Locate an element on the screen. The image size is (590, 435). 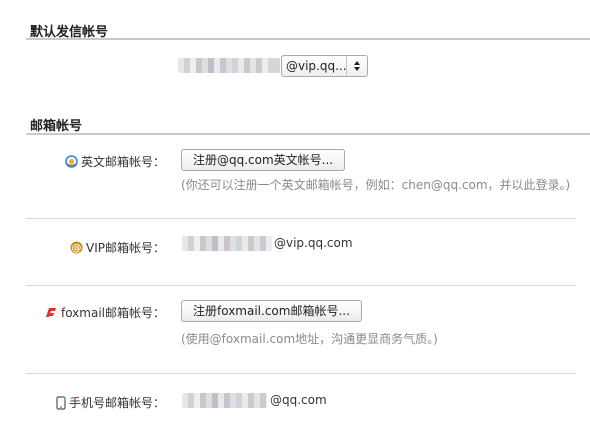
foxmail-account-hint: (使用@foxmail.com地址，沟通更显商务气质。) is located at coordinates (309, 339).